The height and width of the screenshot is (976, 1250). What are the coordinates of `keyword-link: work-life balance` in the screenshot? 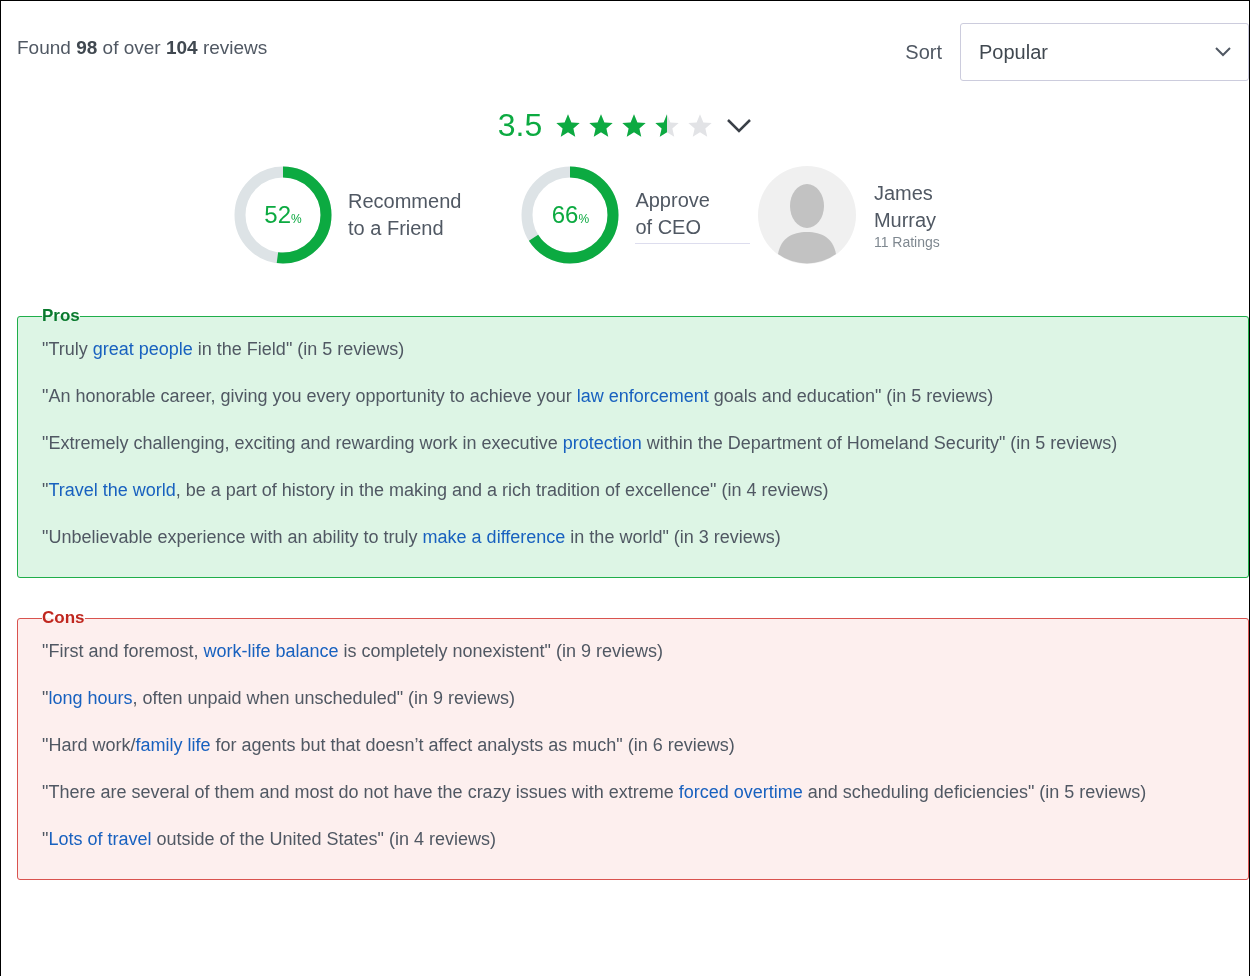 It's located at (271, 651).